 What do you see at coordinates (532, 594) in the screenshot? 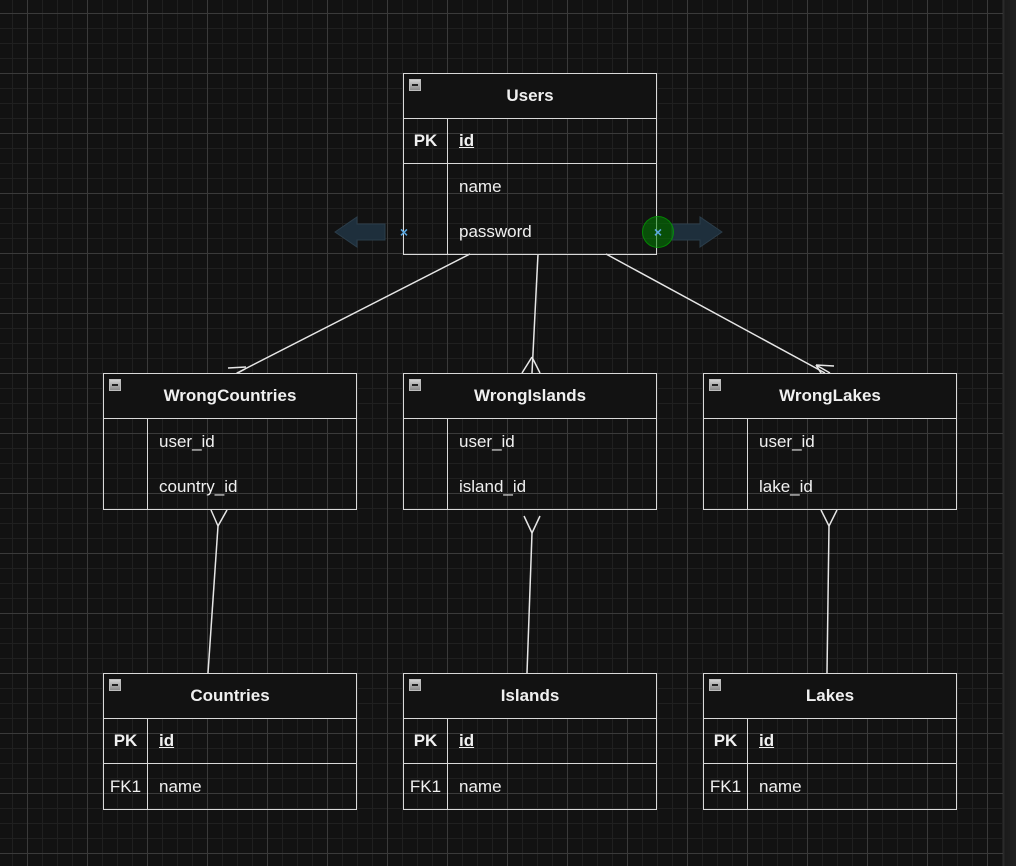
I see `edge-islands-wrongislands` at bounding box center [532, 594].